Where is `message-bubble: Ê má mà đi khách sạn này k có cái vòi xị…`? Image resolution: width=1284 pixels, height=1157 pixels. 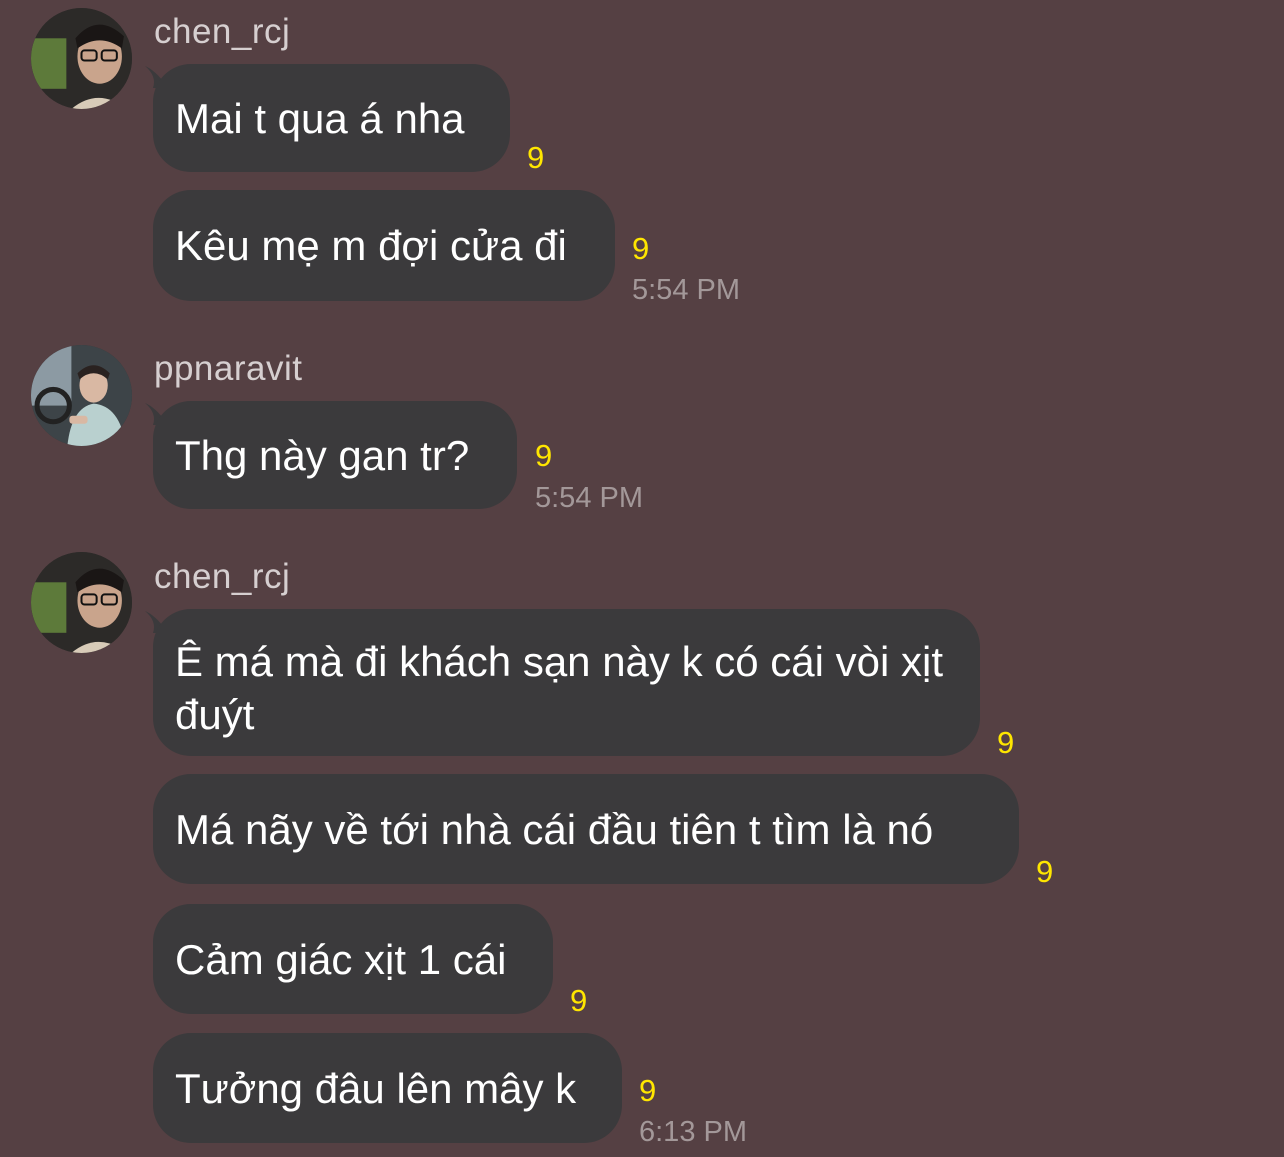 message-bubble: Ê má mà đi khách sạn này k có cái vòi xị… is located at coordinates (566, 682).